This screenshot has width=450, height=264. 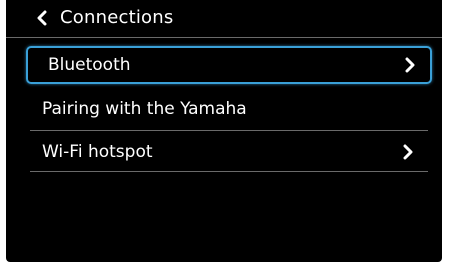 I want to click on menu-item-label: Wi-Fi hotspot, so click(x=97, y=152).